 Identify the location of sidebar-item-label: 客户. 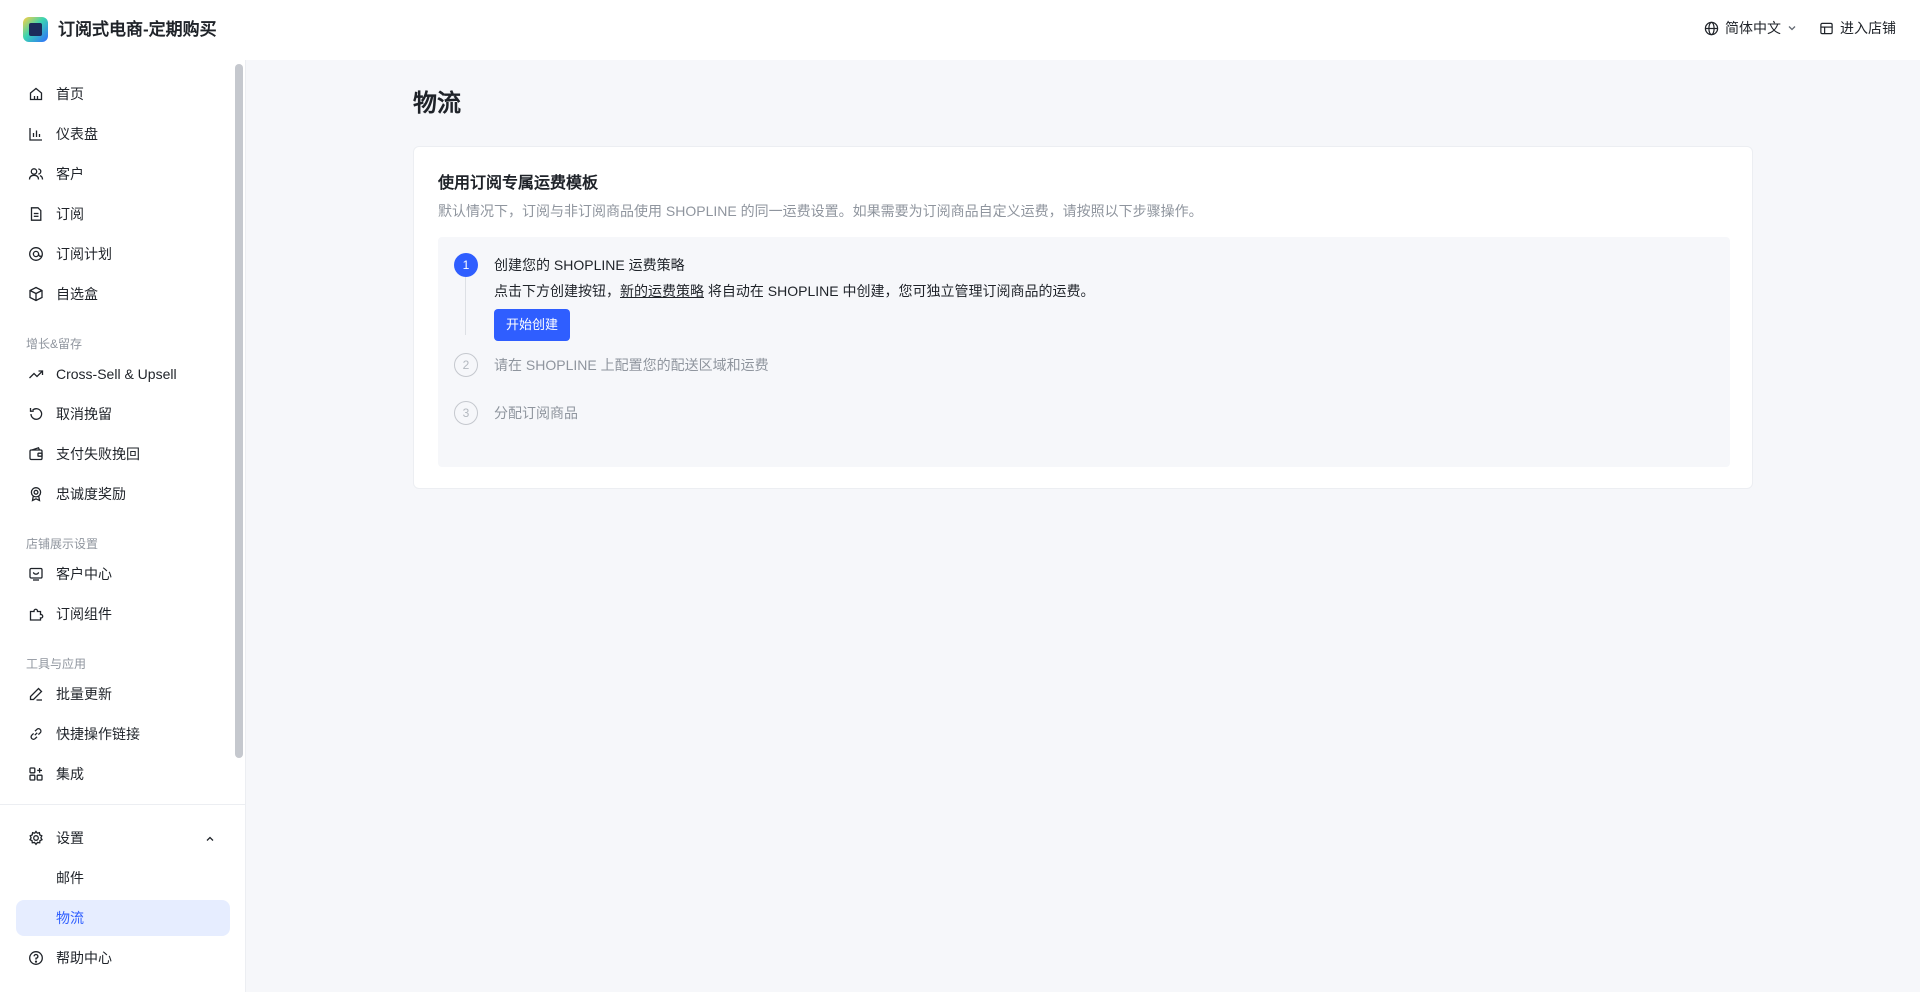
(70, 174).